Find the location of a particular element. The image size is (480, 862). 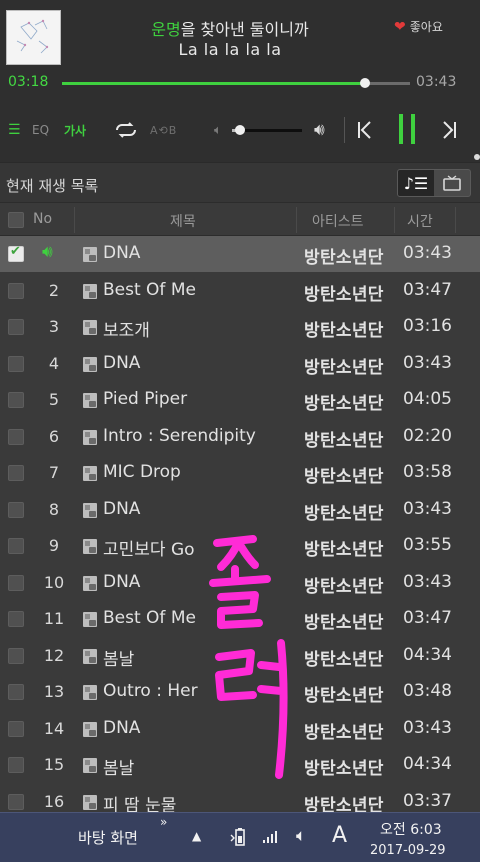

playlist-row: 9 고민보다 Go 방탄소년단 03:55 is located at coordinates (240, 546).